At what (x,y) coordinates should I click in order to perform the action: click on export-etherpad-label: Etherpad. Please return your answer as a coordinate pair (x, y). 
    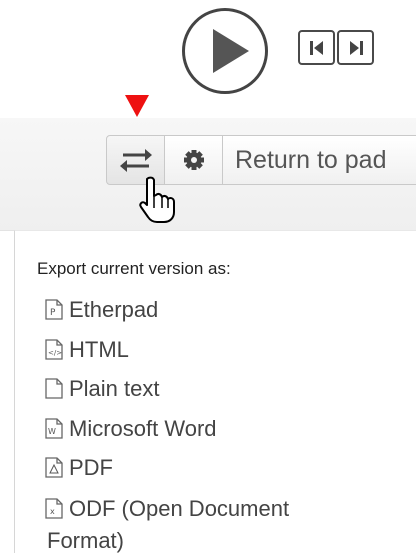
    Looking at the image, I should click on (114, 309).